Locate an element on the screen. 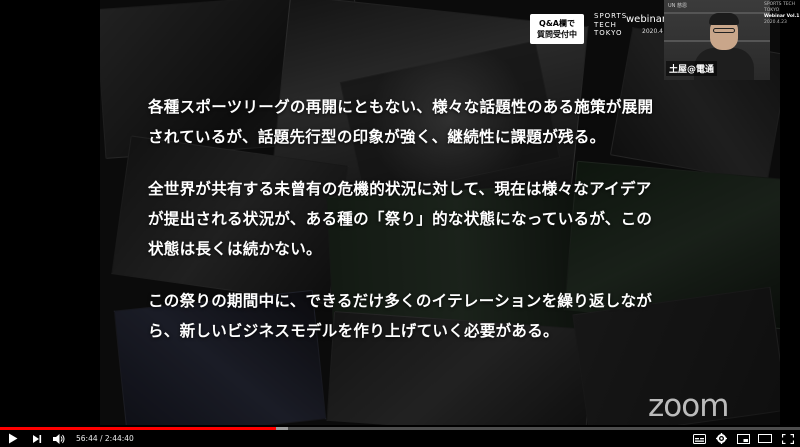 The width and height of the screenshot is (800, 447). fullscreen-icon is located at coordinates (788, 438).